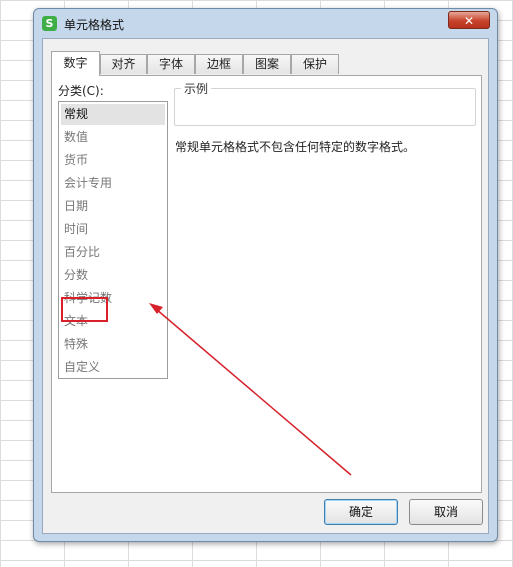 The image size is (513, 567). Describe the element at coordinates (113, 298) in the screenshot. I see `category-item-scientific: 科学记数` at that location.